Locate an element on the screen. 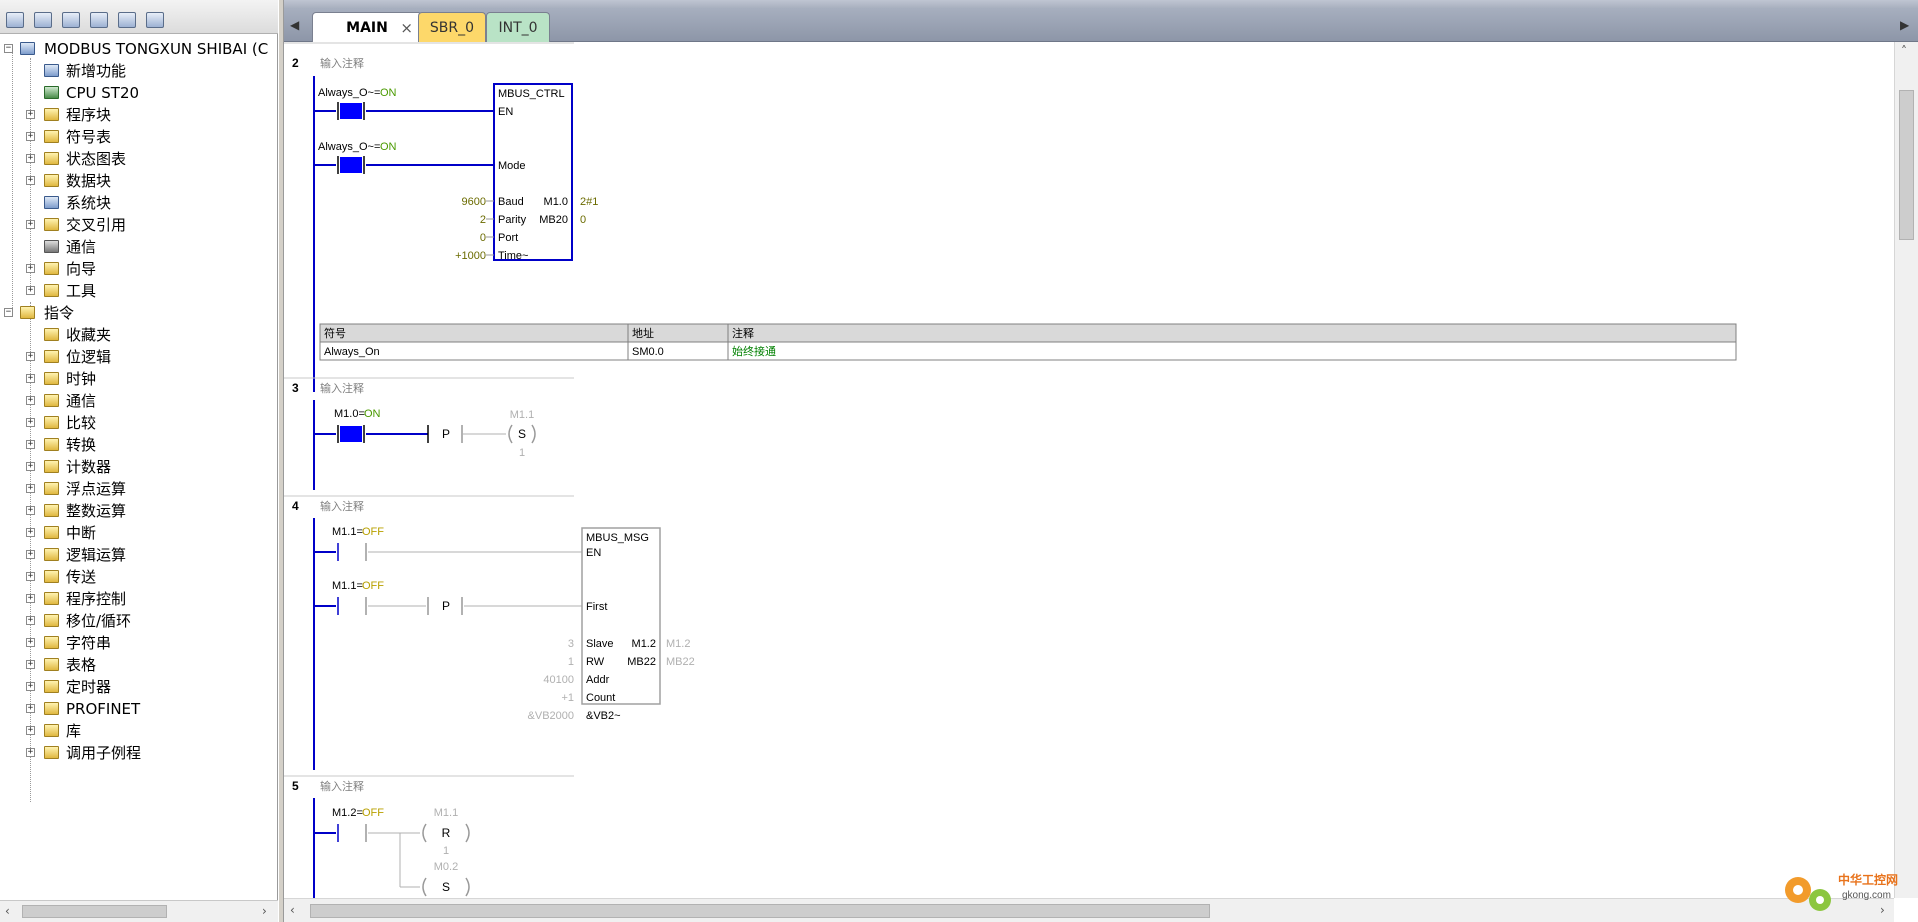  input-slave: 3 is located at coordinates (571, 644).